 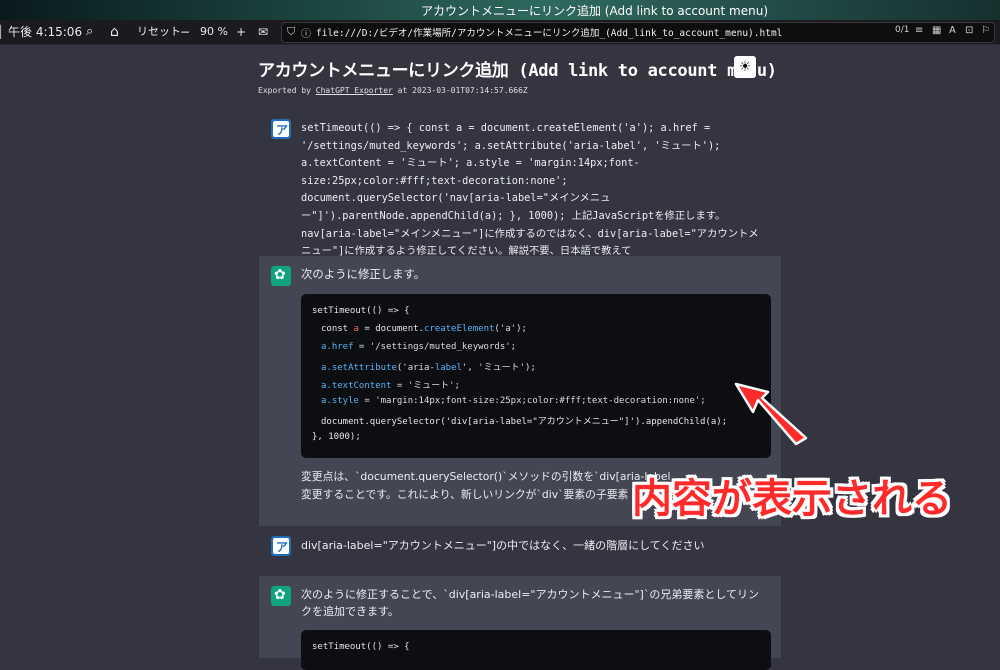 What do you see at coordinates (792, 499) in the screenshot?
I see `annotation-text: 内容が表示される` at bounding box center [792, 499].